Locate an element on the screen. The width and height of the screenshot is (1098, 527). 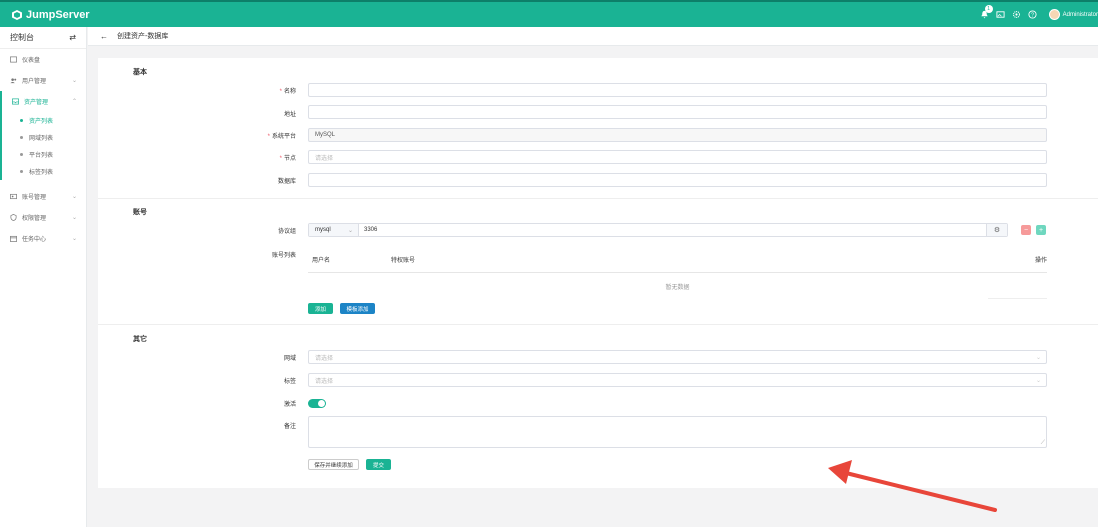
console-label: 控制台 is located at coordinates (22, 37).